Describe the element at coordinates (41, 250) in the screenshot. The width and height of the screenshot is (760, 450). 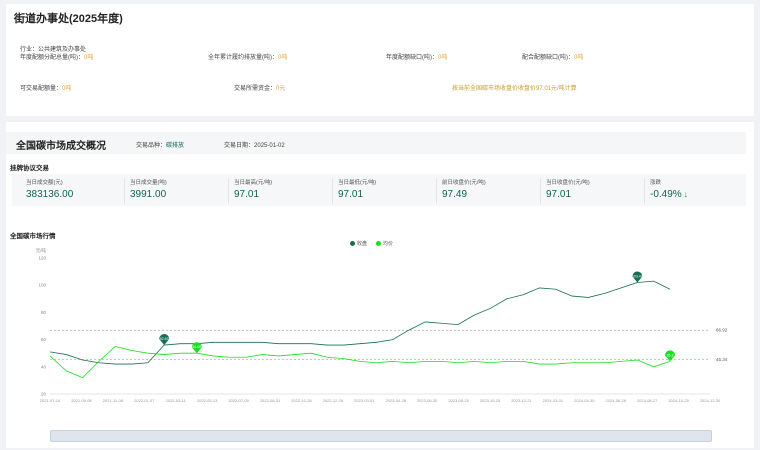
I see `y-axis-label: 元/吨` at that location.